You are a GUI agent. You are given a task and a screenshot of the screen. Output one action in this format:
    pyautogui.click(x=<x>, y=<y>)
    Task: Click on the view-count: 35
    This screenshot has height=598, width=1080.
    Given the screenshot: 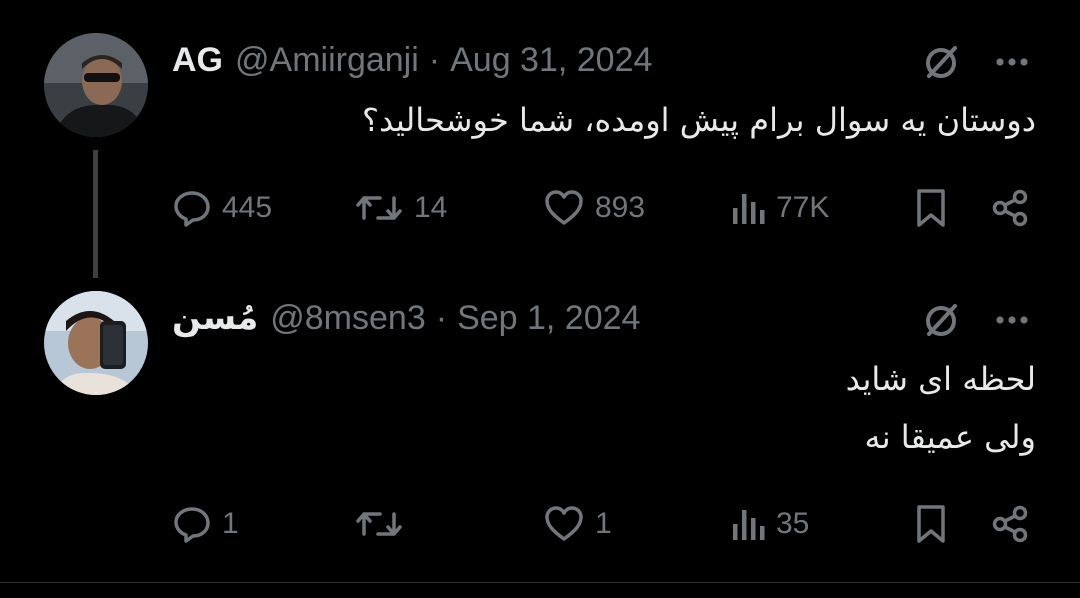 What is the action you would take?
    pyautogui.click(x=793, y=523)
    